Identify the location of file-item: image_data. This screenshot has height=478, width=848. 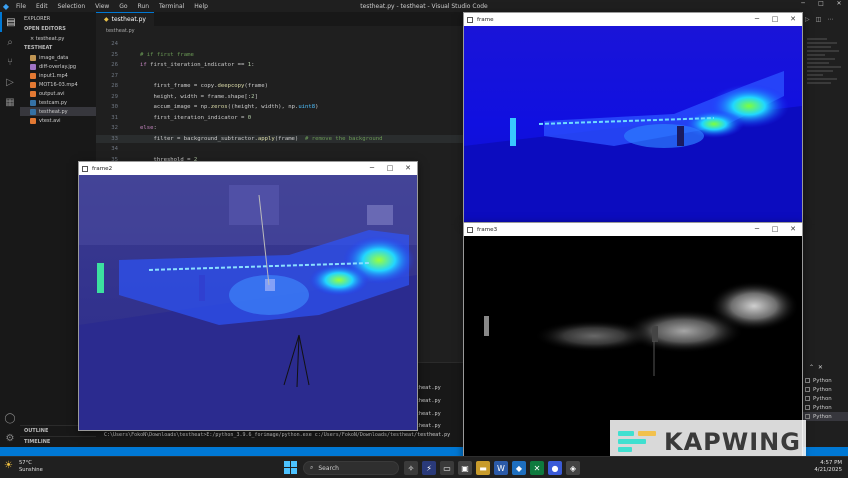
(58, 57).